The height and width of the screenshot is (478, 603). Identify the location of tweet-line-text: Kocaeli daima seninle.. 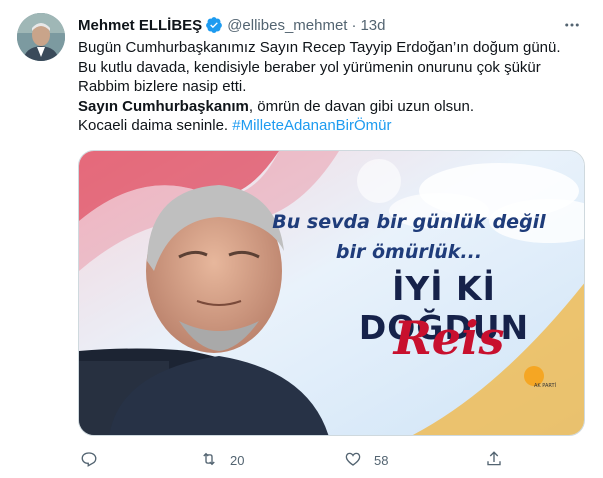
(155, 126).